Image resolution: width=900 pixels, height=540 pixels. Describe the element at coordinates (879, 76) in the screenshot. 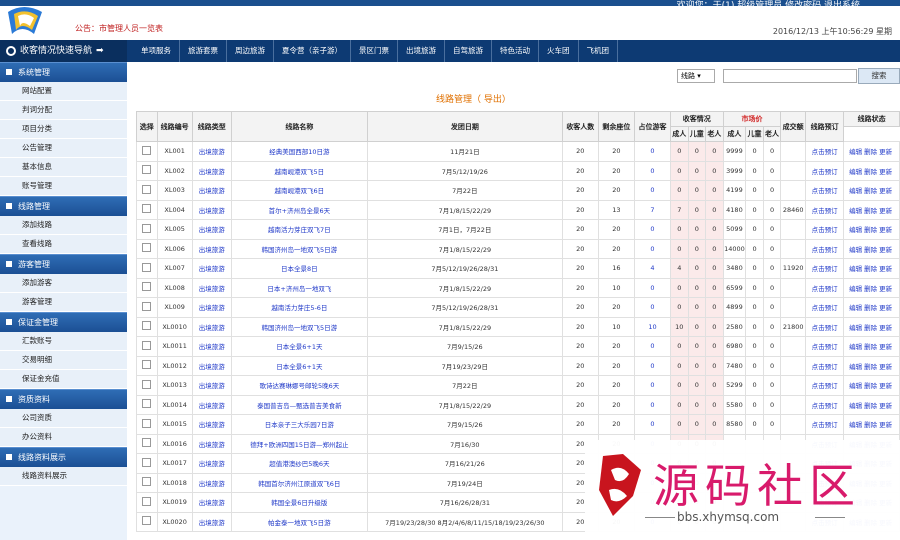

I see `search-button: 搜索` at that location.